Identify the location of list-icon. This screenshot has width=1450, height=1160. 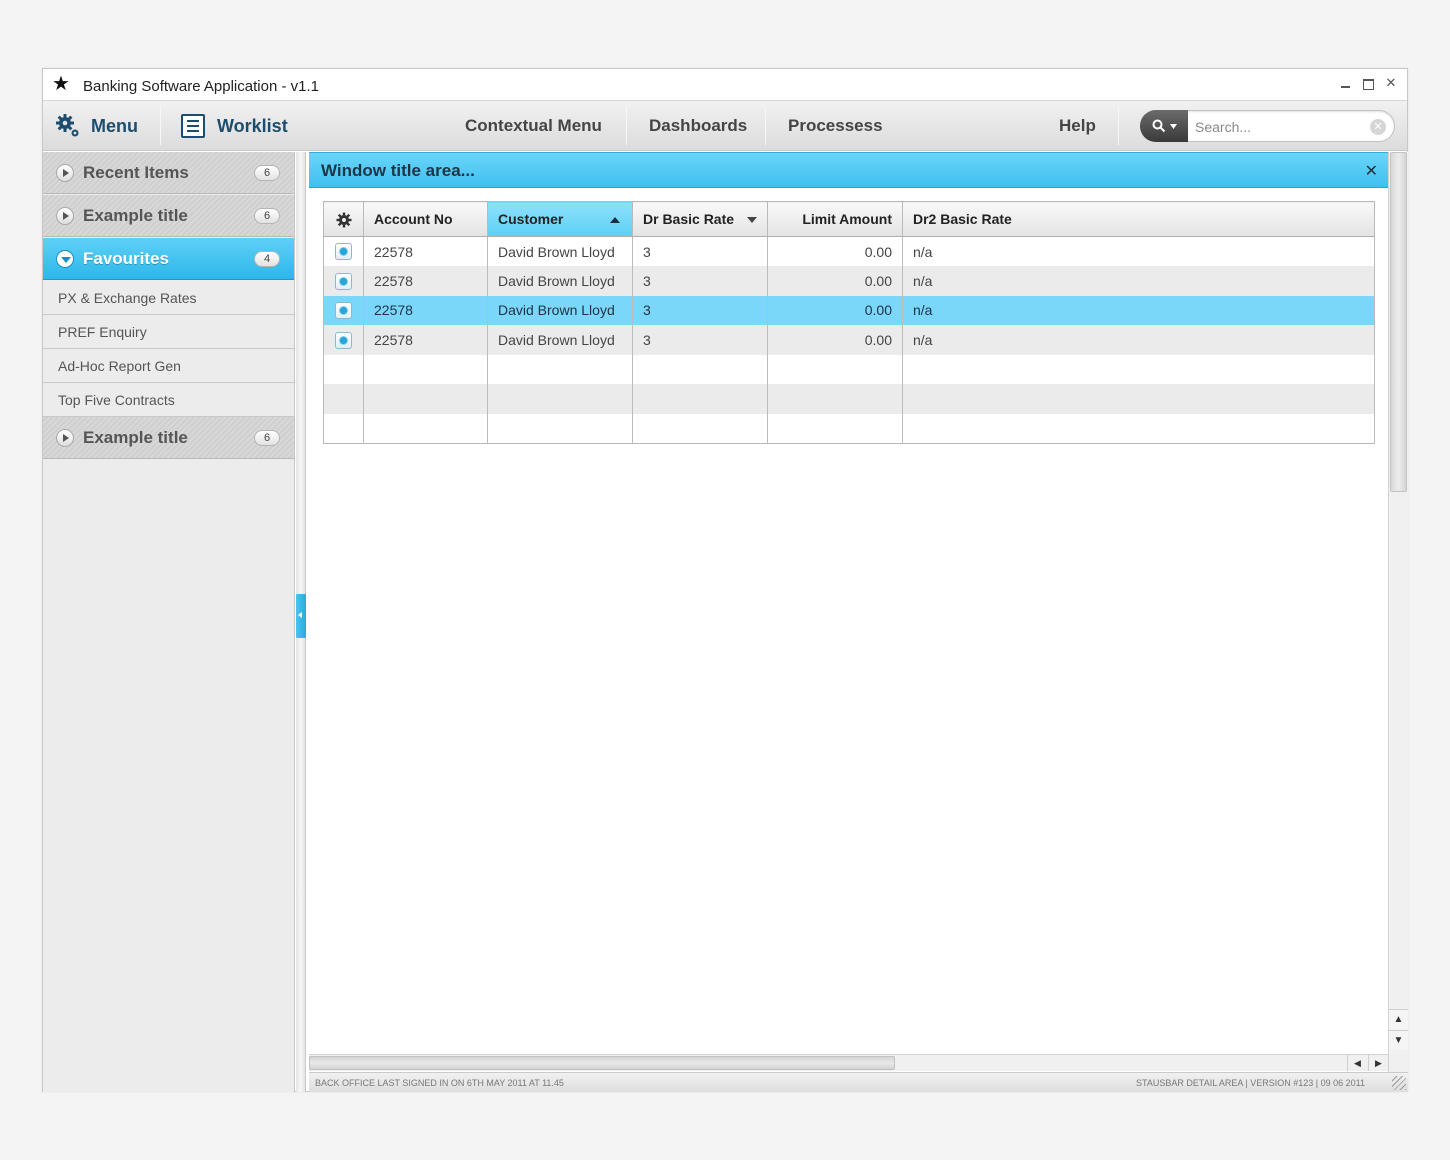
(193, 126).